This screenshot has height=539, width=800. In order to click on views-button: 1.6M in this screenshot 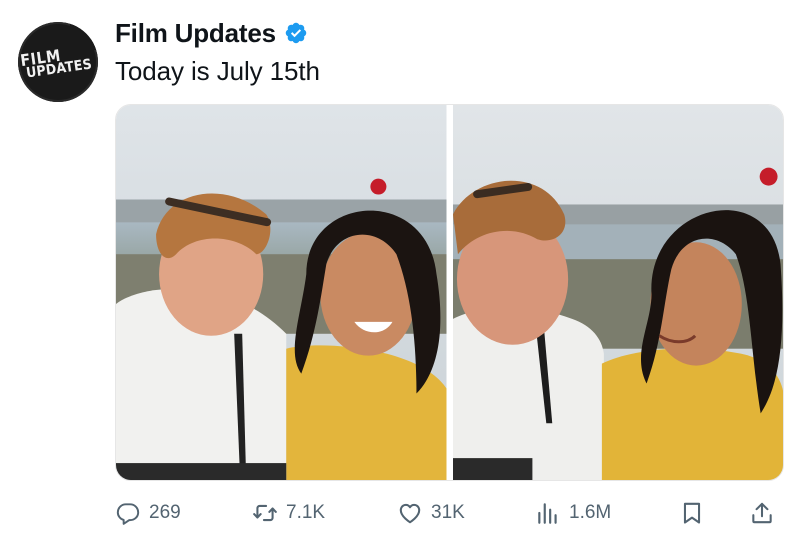, I will do `click(573, 513)`.